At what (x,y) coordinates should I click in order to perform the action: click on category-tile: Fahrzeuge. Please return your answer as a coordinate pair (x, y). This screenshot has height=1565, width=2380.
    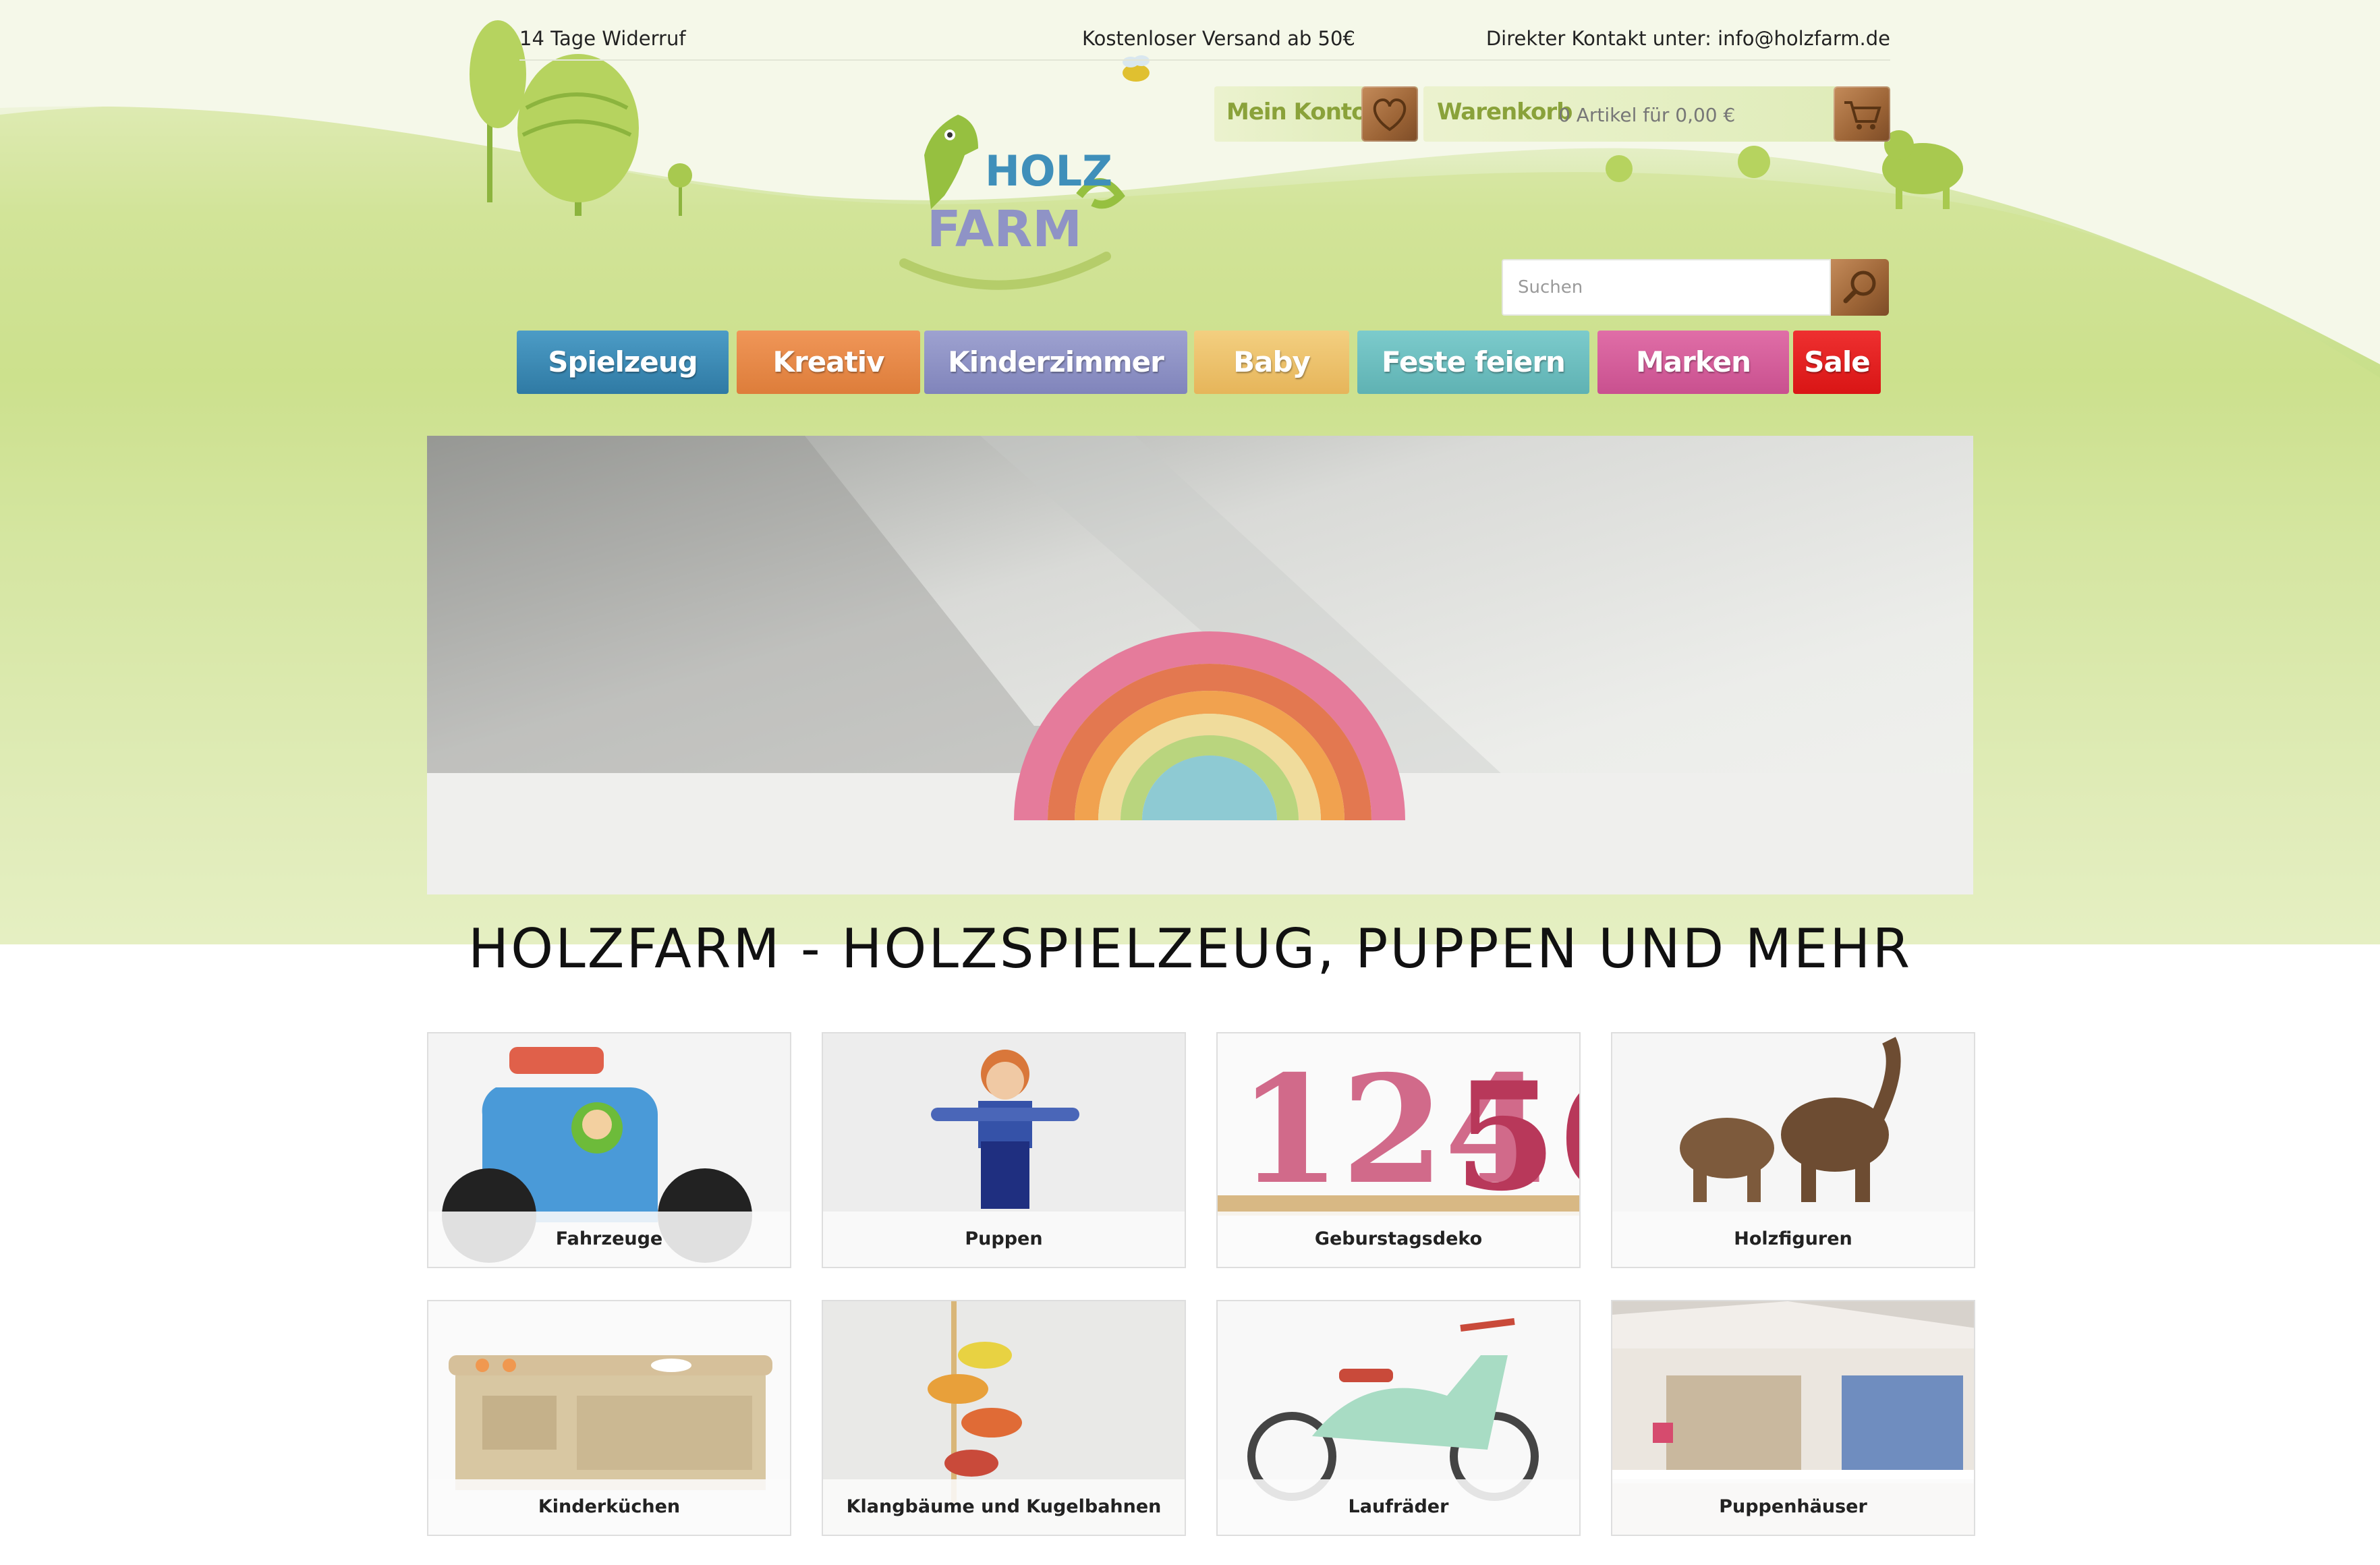
    Looking at the image, I should click on (609, 1150).